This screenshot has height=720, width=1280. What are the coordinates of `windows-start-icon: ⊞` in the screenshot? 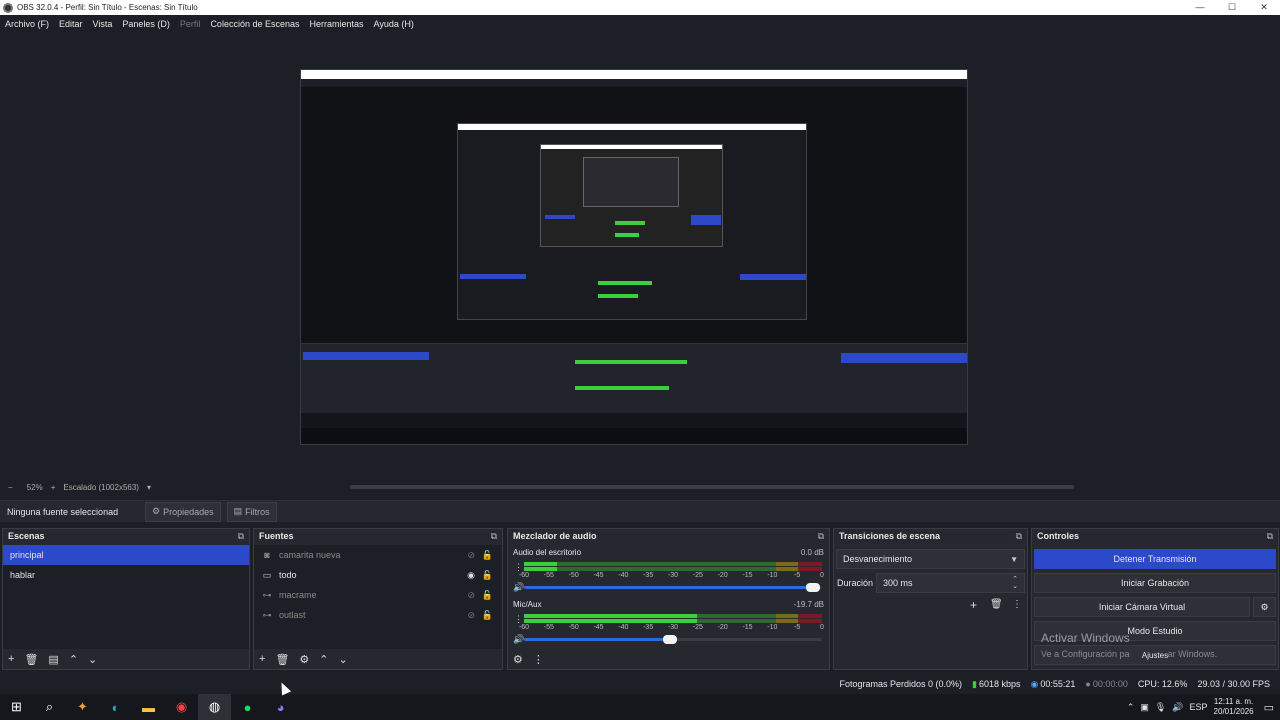 It's located at (16, 707).